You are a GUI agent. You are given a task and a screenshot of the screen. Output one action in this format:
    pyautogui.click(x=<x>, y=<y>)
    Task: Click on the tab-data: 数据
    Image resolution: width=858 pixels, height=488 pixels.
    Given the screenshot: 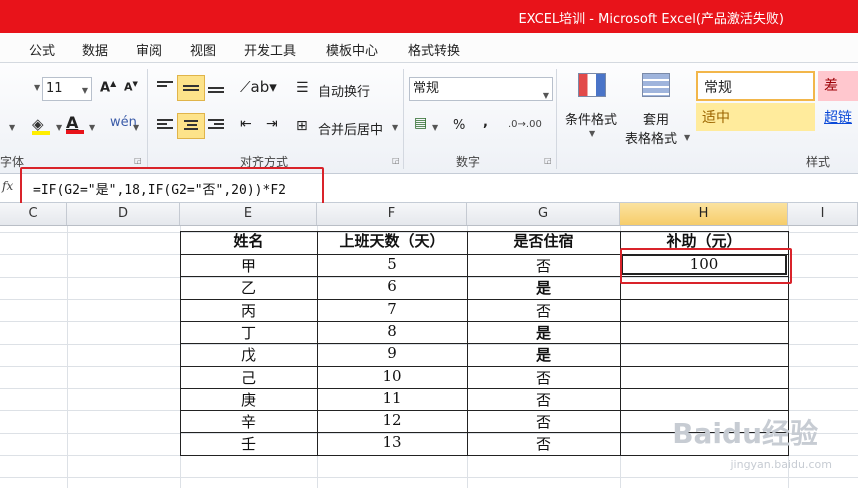 What is the action you would take?
    pyautogui.click(x=95, y=49)
    